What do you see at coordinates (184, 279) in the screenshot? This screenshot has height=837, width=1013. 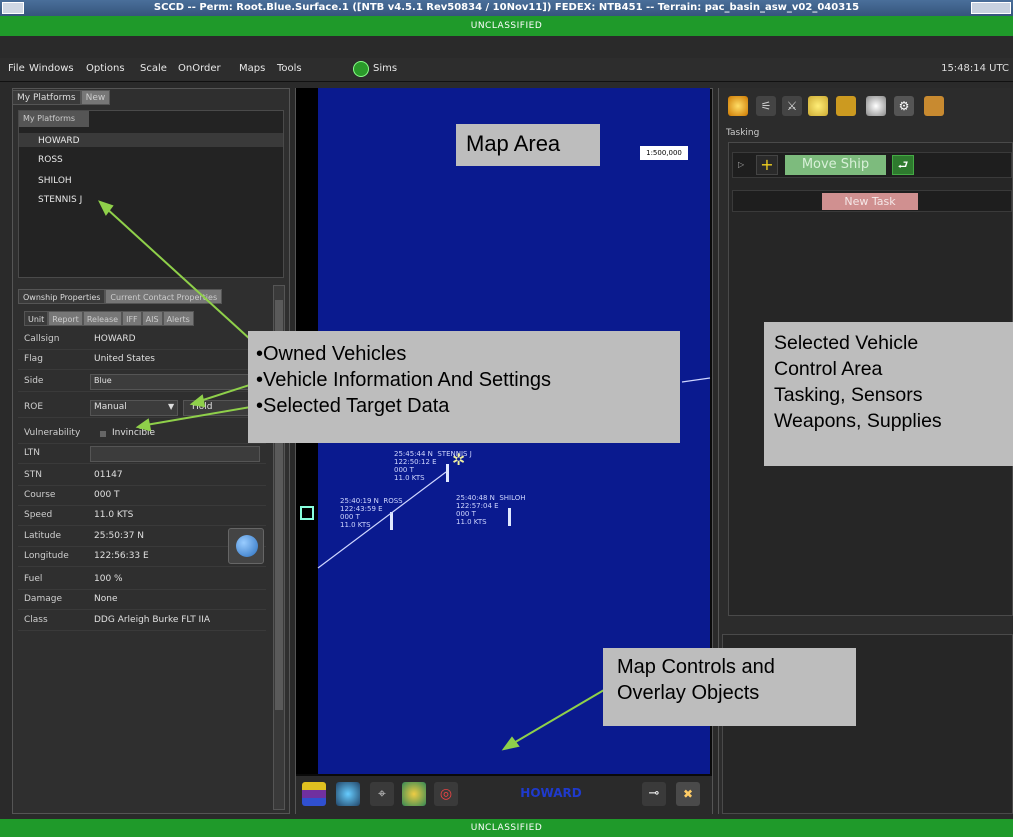 I see `arrow-to-platforms` at bounding box center [184, 279].